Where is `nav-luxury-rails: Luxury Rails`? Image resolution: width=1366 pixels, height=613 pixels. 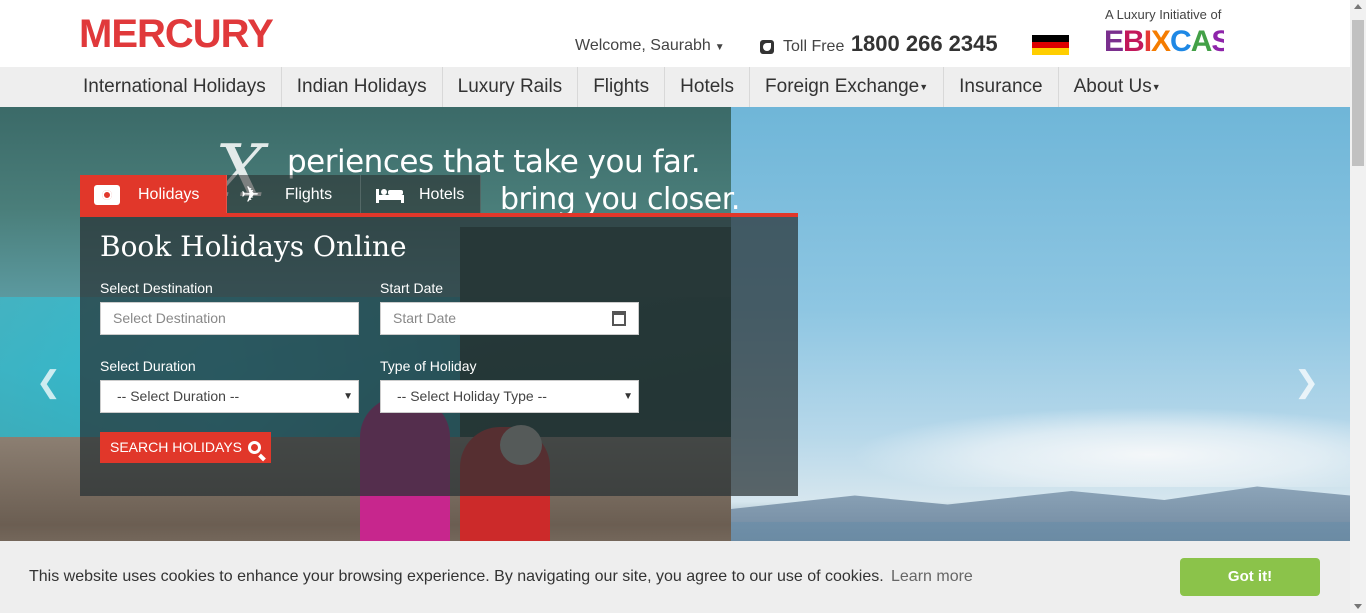
nav-luxury-rails: Luxury Rails is located at coordinates (511, 87).